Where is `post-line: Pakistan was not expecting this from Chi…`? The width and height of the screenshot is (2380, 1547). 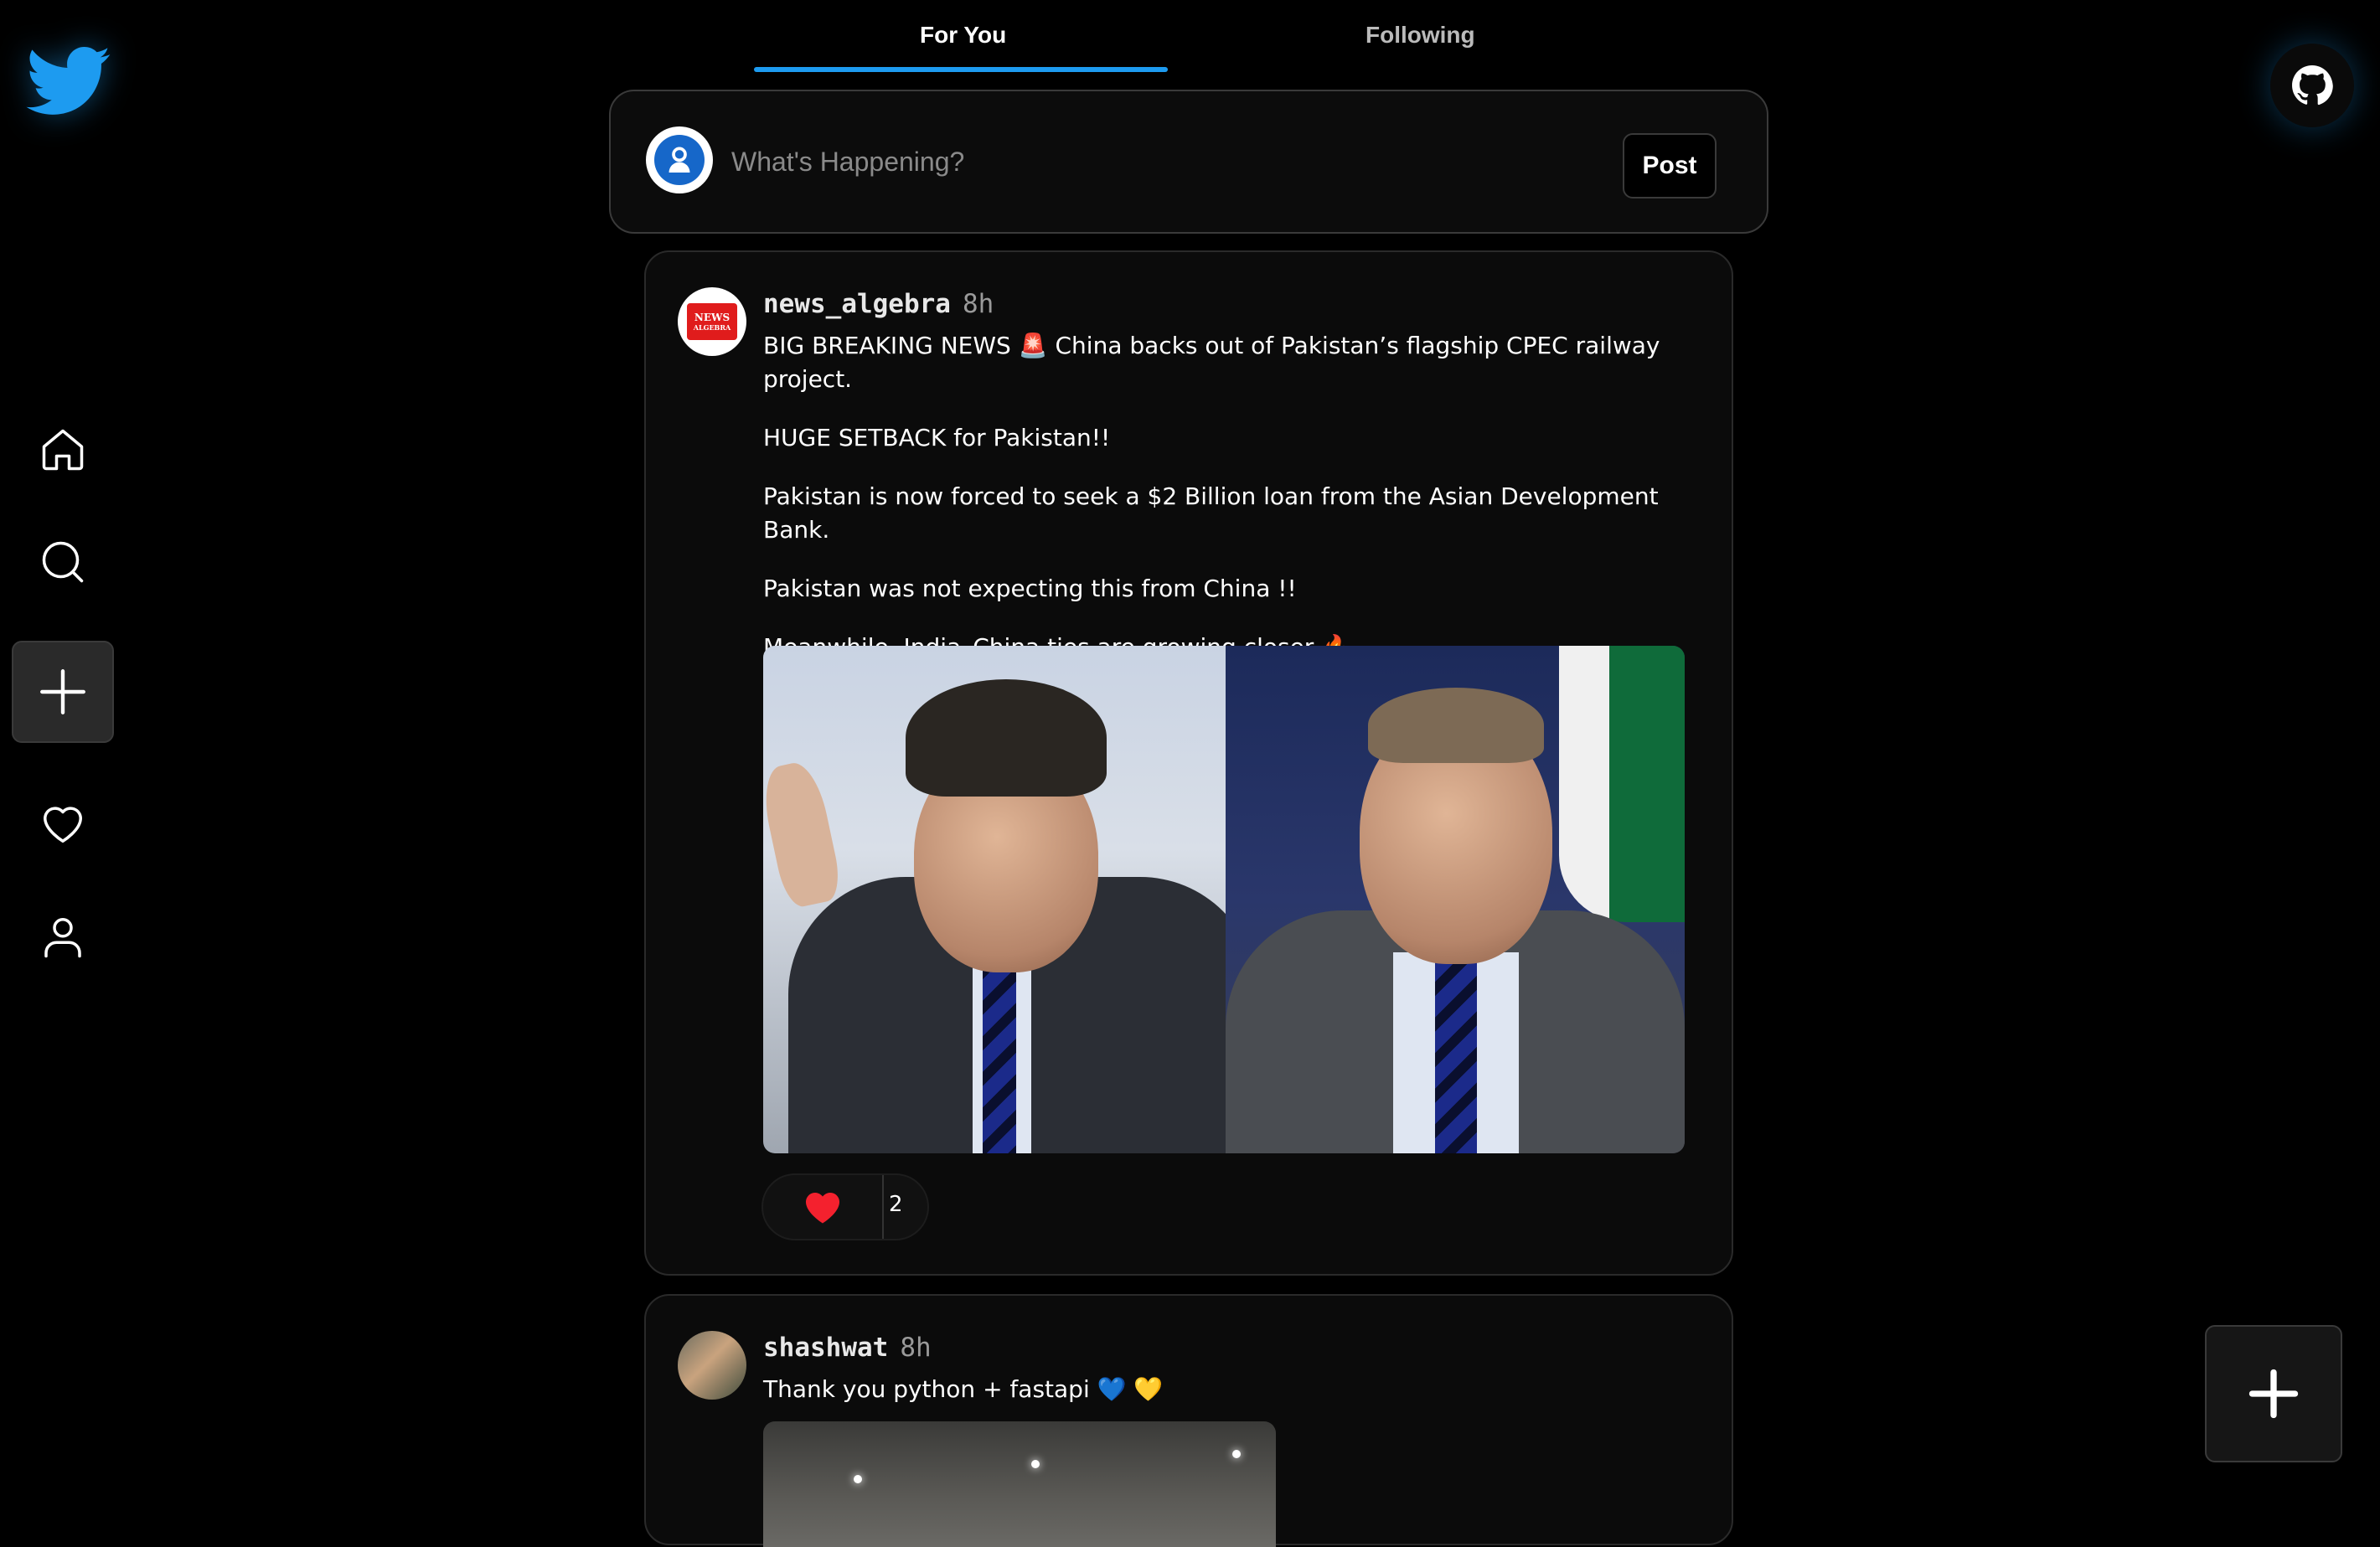
post-line: Pakistan was not expecting this from Chi… is located at coordinates (1030, 588).